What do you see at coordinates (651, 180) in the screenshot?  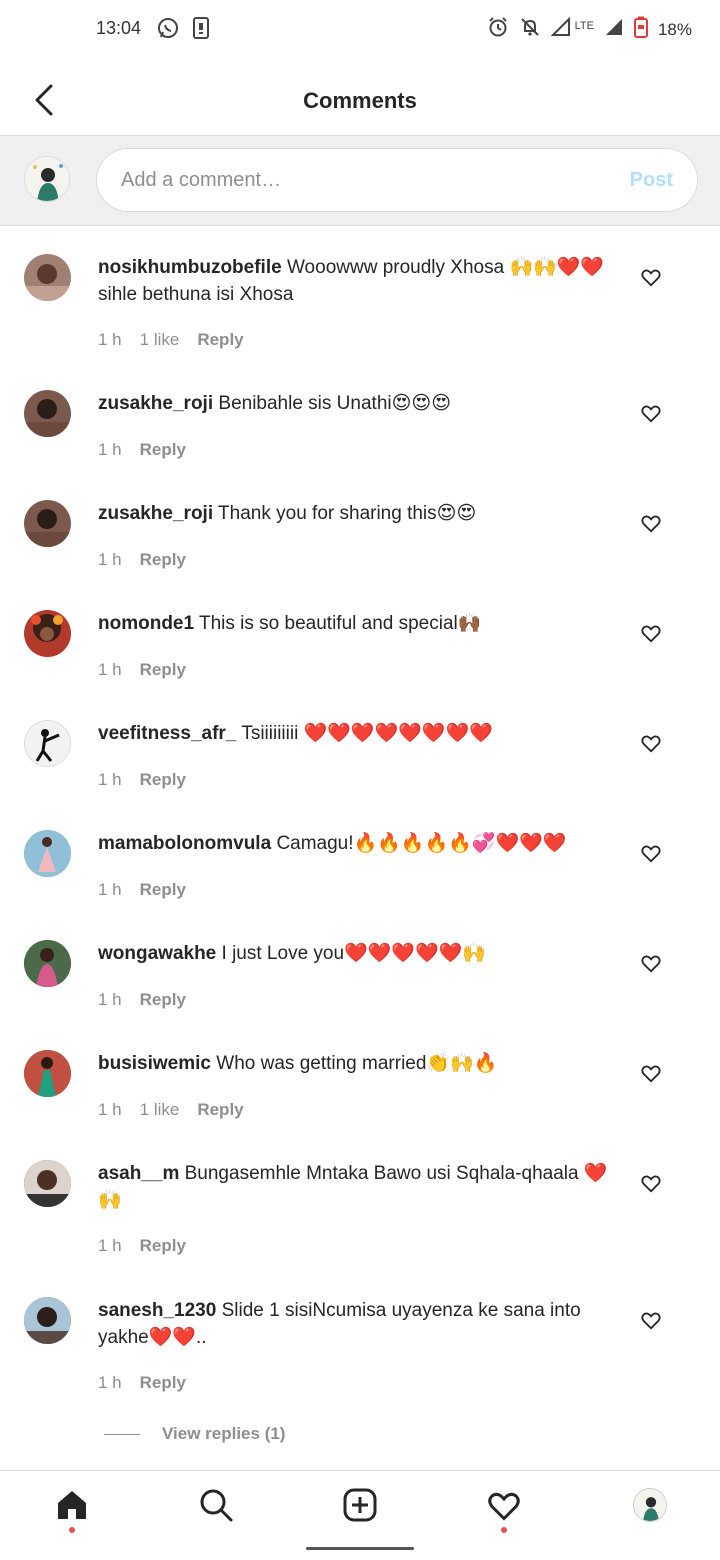 I see `post-button: Post` at bounding box center [651, 180].